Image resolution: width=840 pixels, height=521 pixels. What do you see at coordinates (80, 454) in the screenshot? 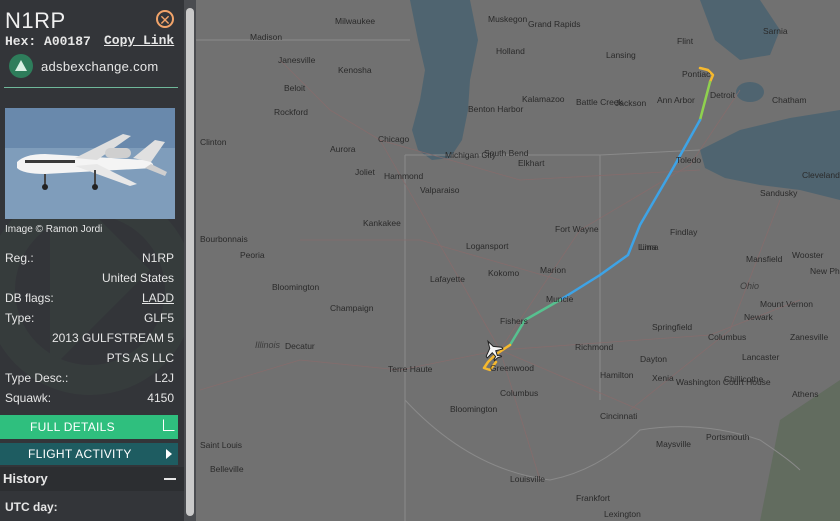
I see `flight-activity-label: FLIGHT ACTIVITY` at bounding box center [80, 454].